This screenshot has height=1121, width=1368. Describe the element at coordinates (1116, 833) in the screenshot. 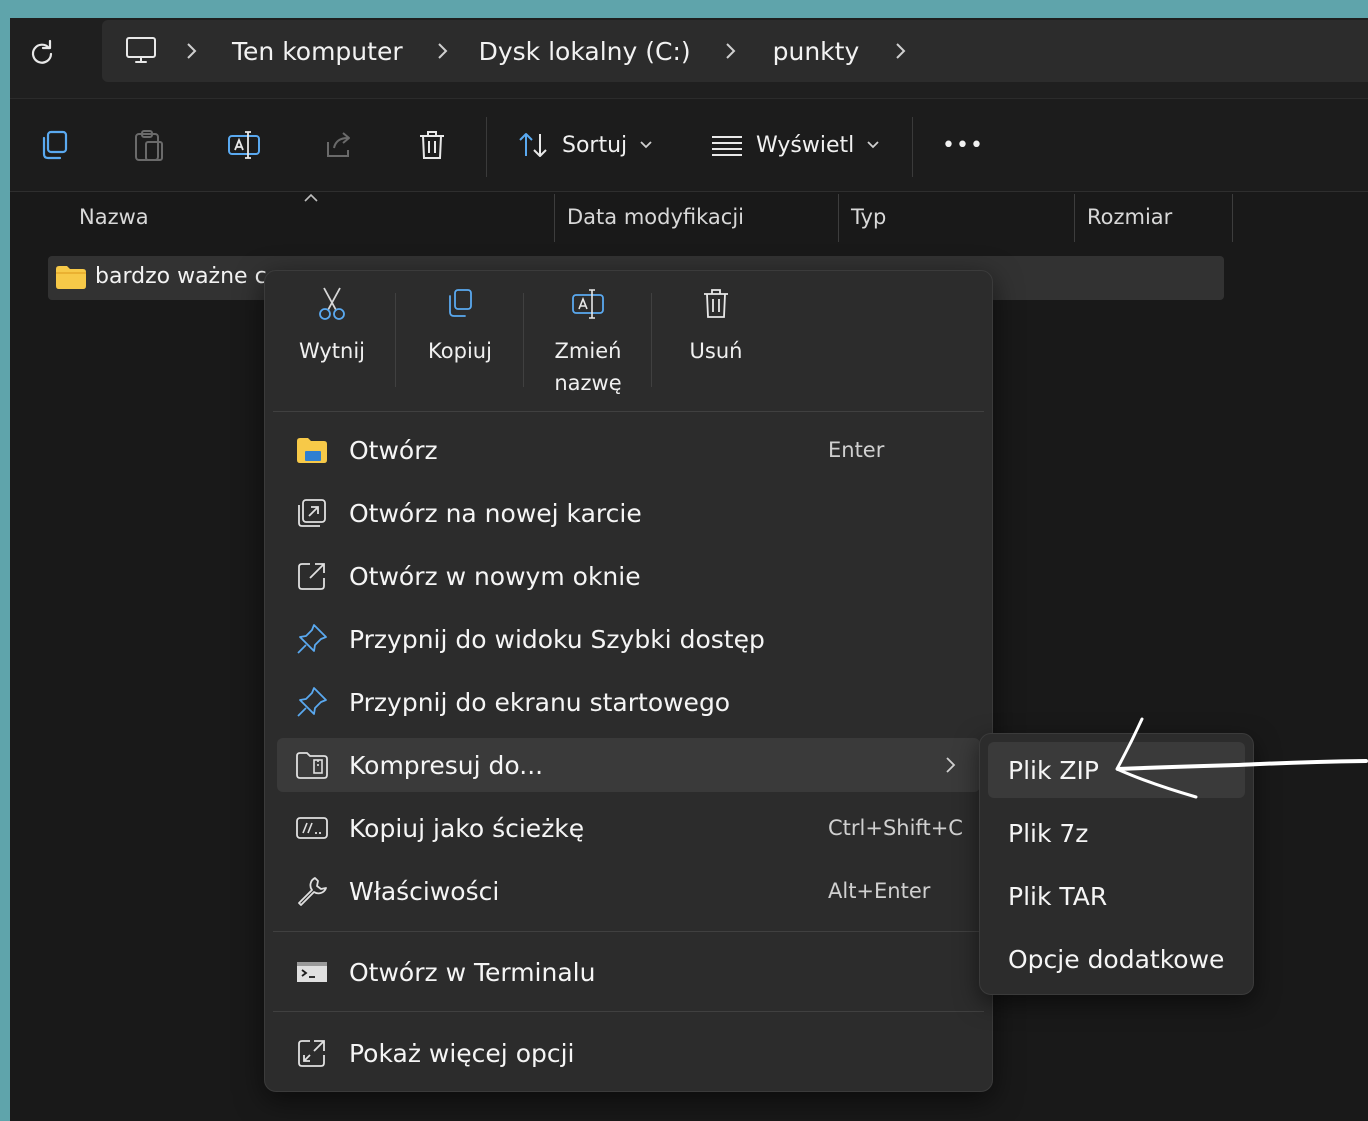

I see `submenu-item-7z: Plik 7z` at that location.